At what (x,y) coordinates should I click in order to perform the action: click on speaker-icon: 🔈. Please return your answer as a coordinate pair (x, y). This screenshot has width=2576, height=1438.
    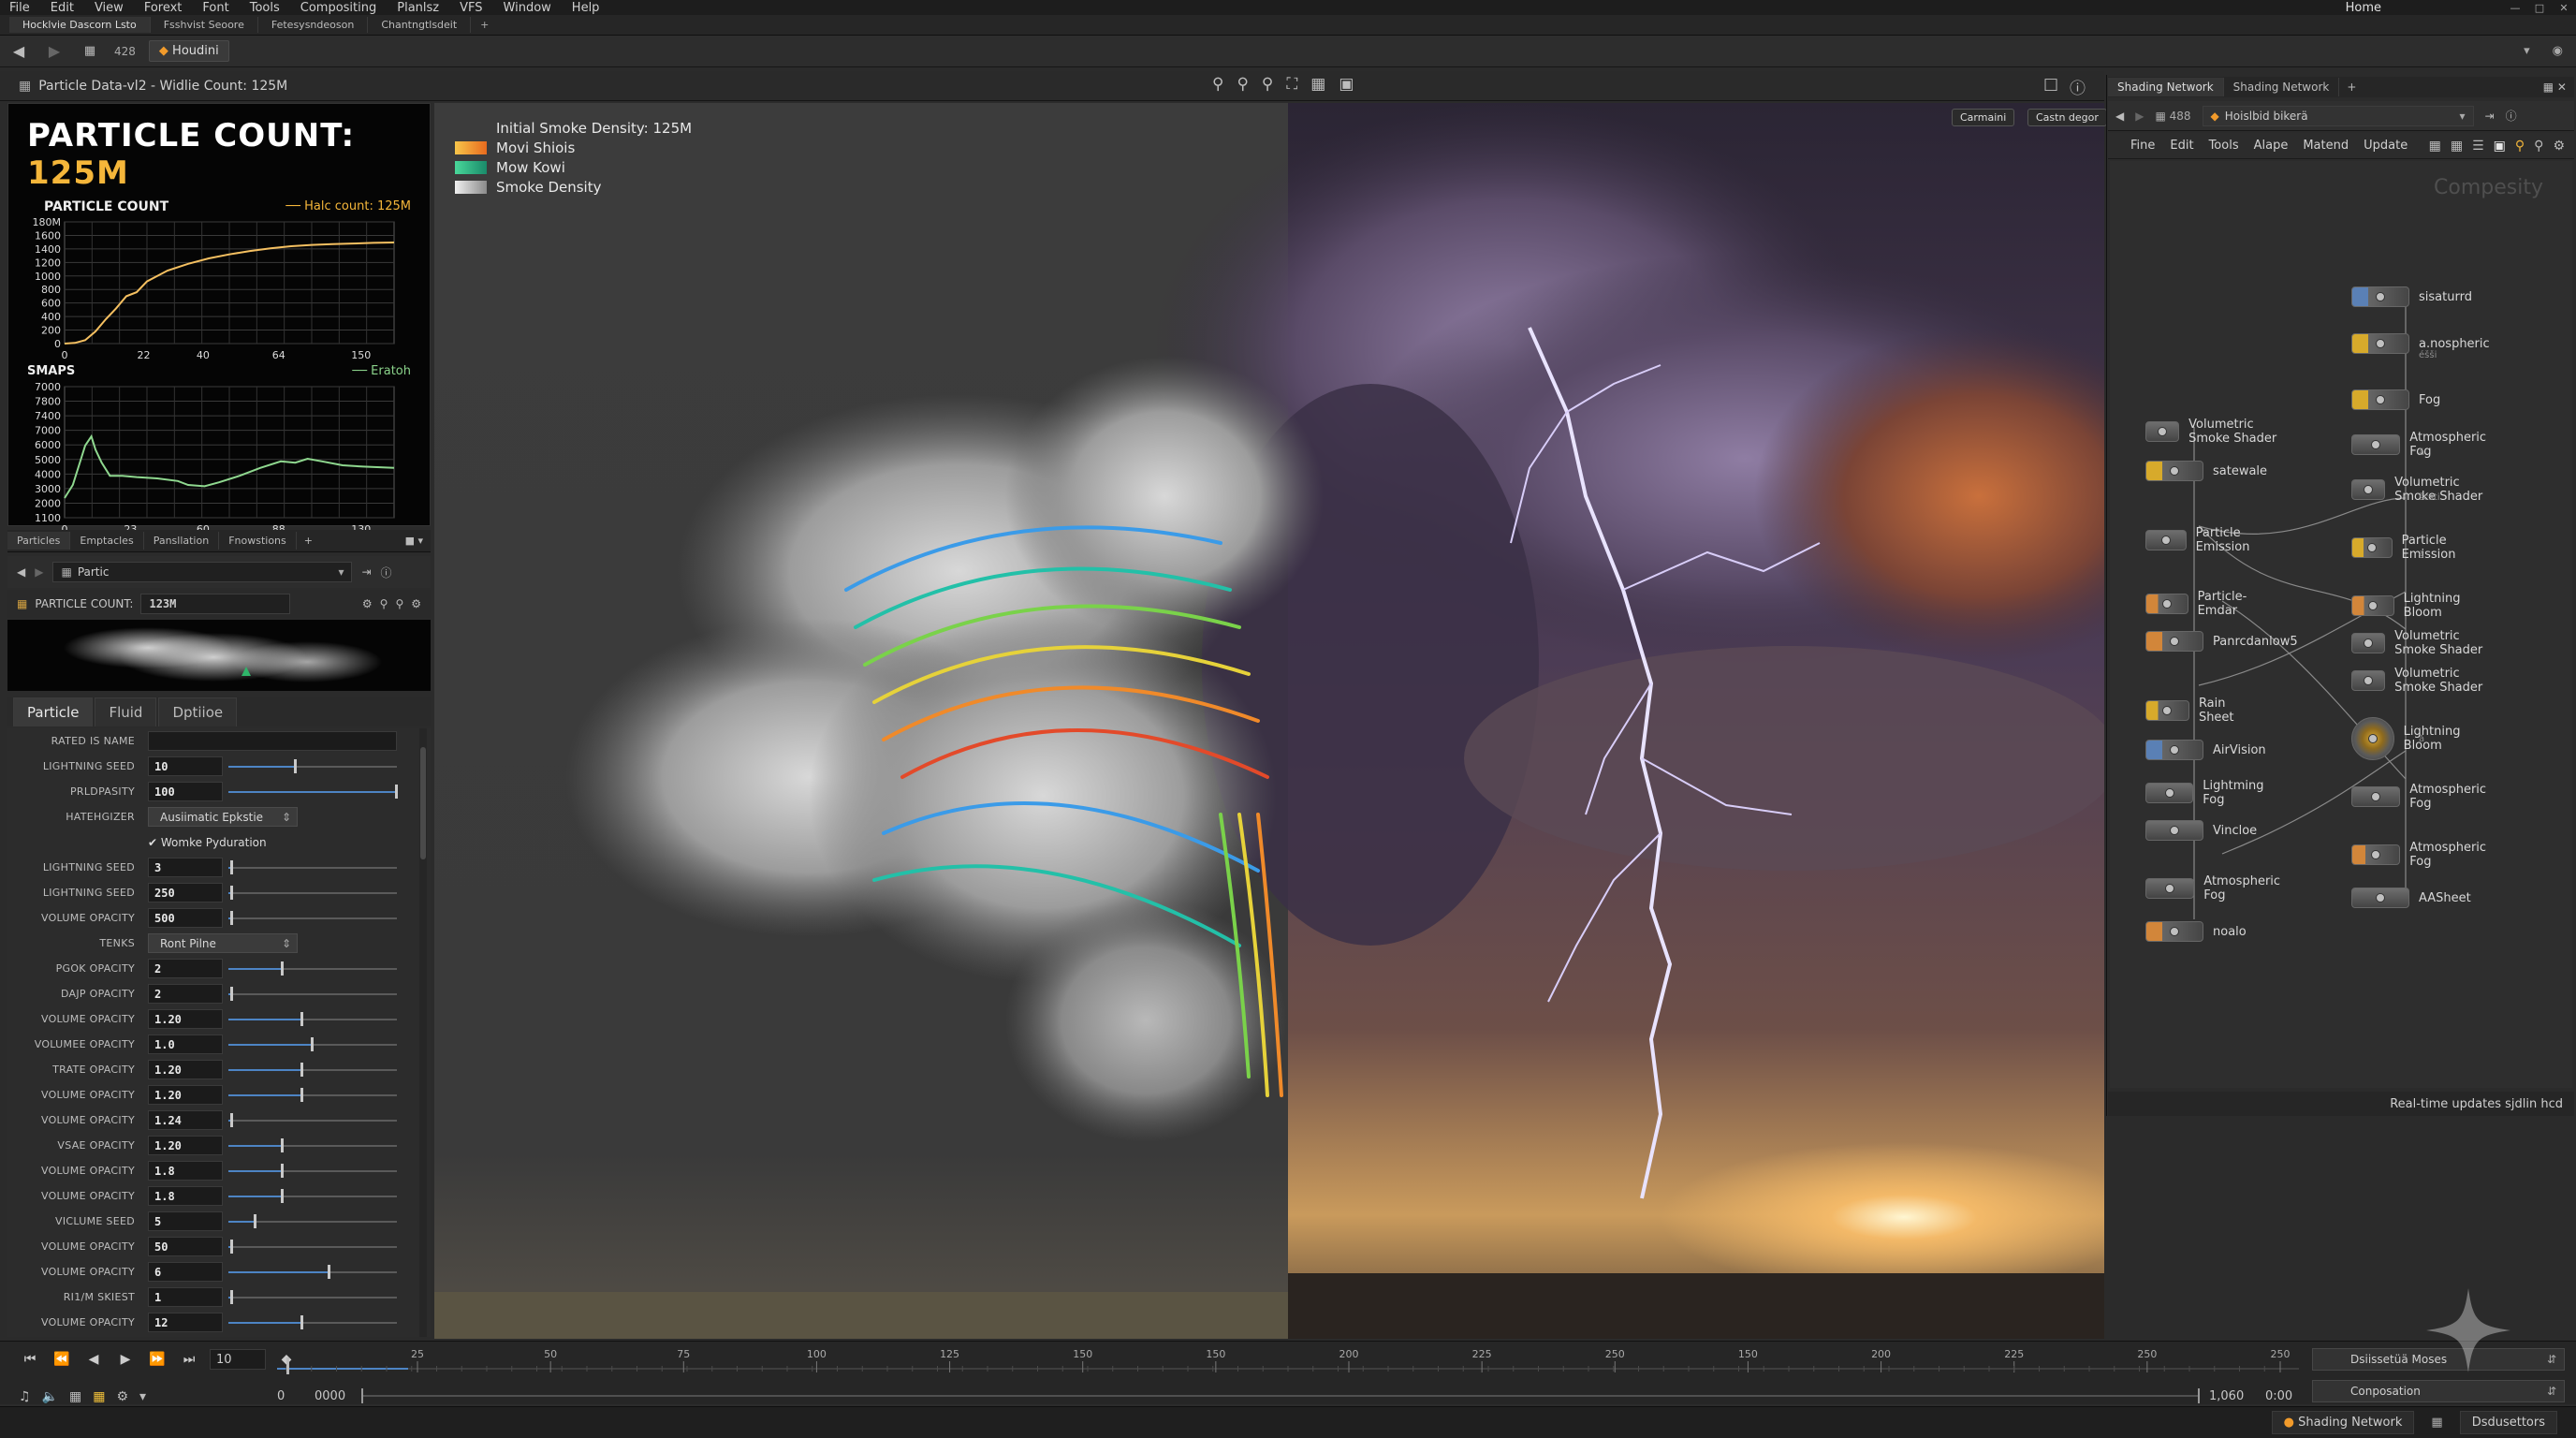
    Looking at the image, I should click on (50, 1396).